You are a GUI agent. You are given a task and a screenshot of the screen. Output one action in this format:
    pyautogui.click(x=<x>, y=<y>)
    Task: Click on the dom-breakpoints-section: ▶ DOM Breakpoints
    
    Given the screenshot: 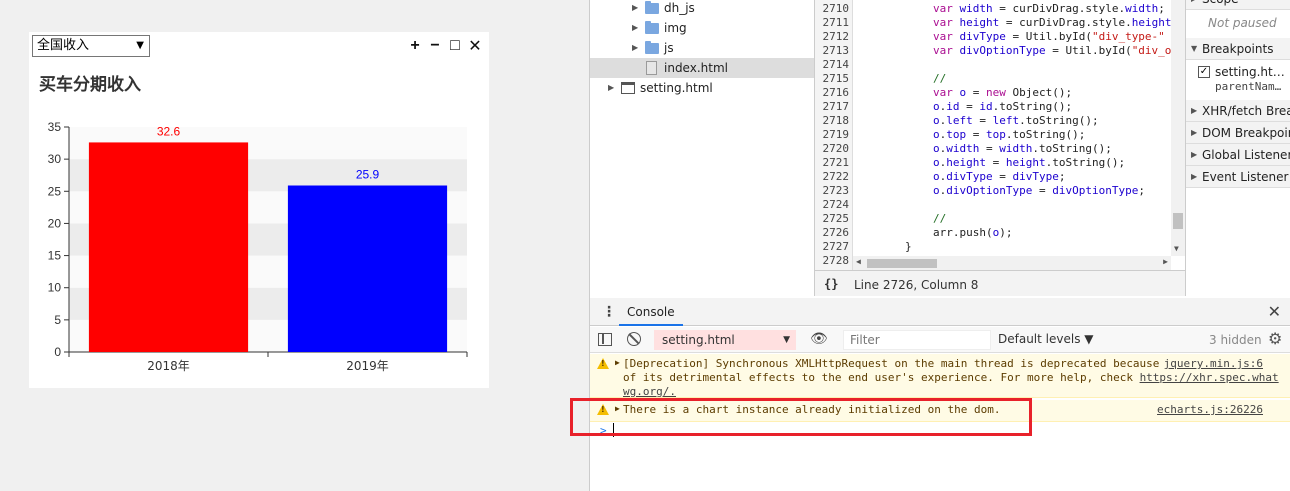 What is the action you would take?
    pyautogui.click(x=1238, y=133)
    